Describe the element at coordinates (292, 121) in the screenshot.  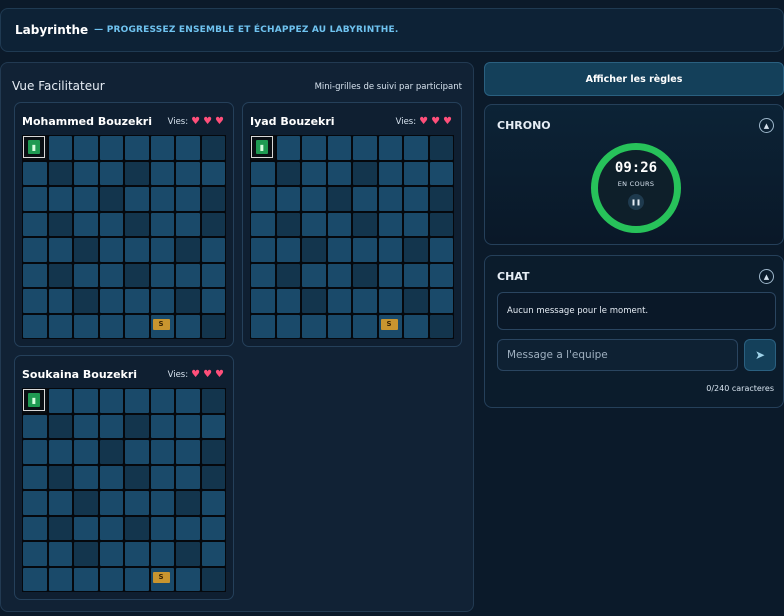
I see `participant-name: Iyad Bouzekri` at that location.